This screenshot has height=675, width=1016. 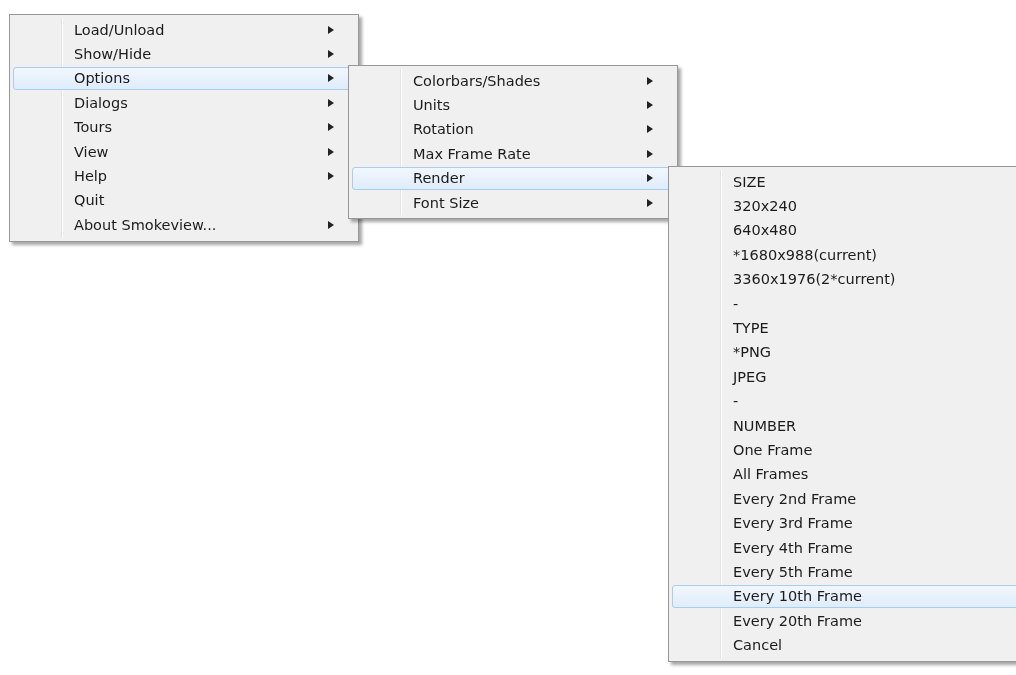 What do you see at coordinates (844, 255) in the screenshot?
I see `menu-item: *1680x988(current)` at bounding box center [844, 255].